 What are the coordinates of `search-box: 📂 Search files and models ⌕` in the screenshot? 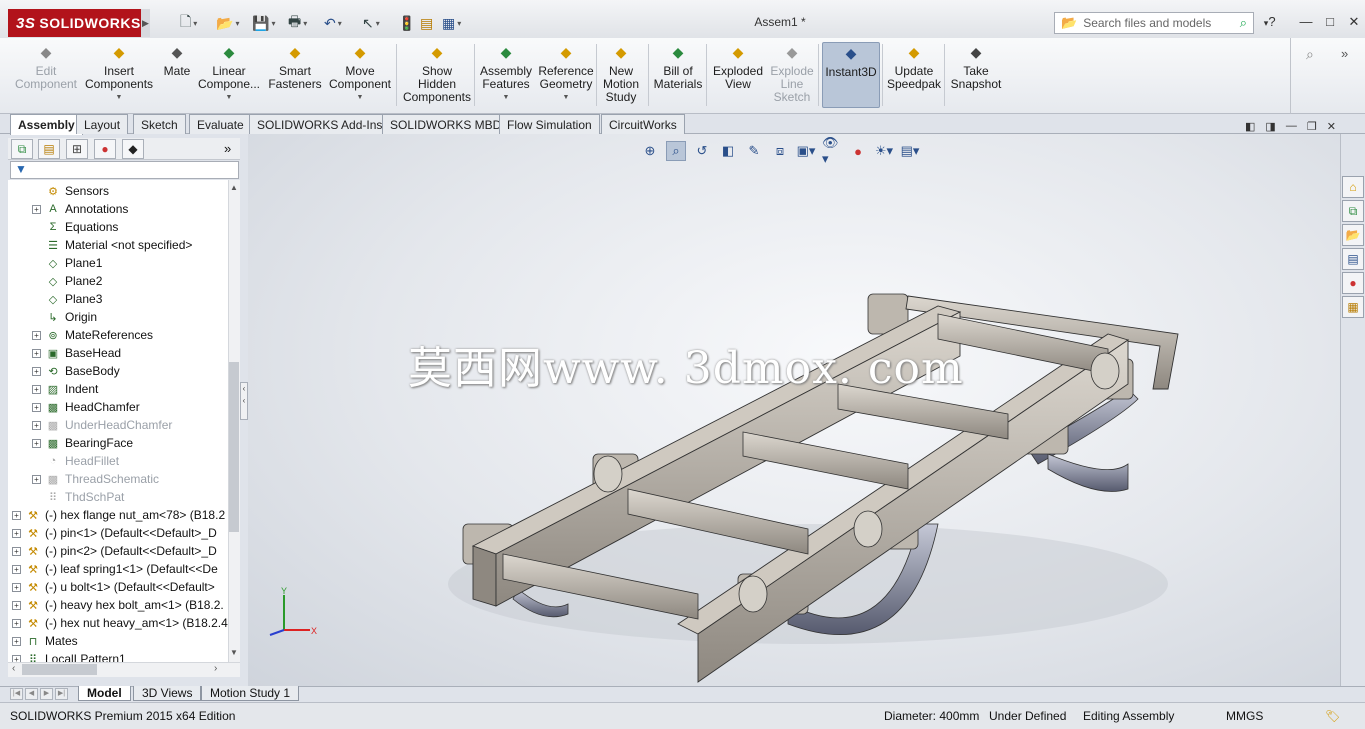 It's located at (1154, 23).